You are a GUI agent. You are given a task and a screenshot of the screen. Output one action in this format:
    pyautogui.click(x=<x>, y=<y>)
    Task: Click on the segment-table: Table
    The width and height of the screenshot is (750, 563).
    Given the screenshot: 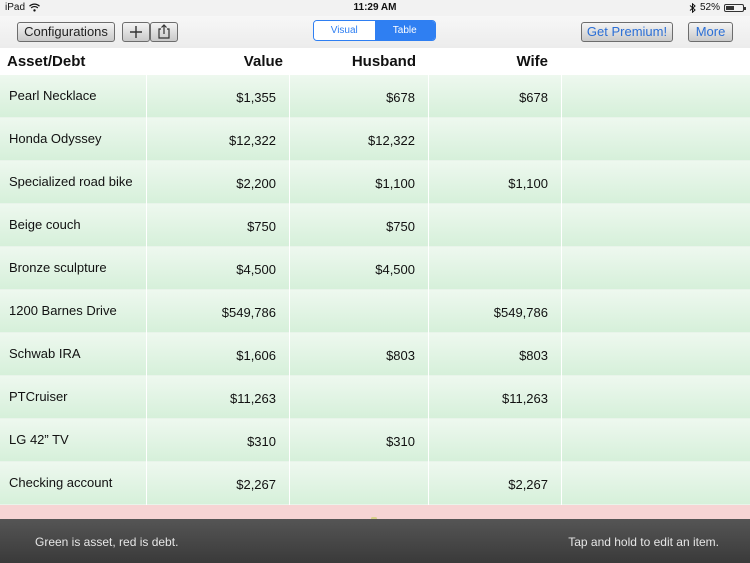 What is the action you would take?
    pyautogui.click(x=404, y=30)
    